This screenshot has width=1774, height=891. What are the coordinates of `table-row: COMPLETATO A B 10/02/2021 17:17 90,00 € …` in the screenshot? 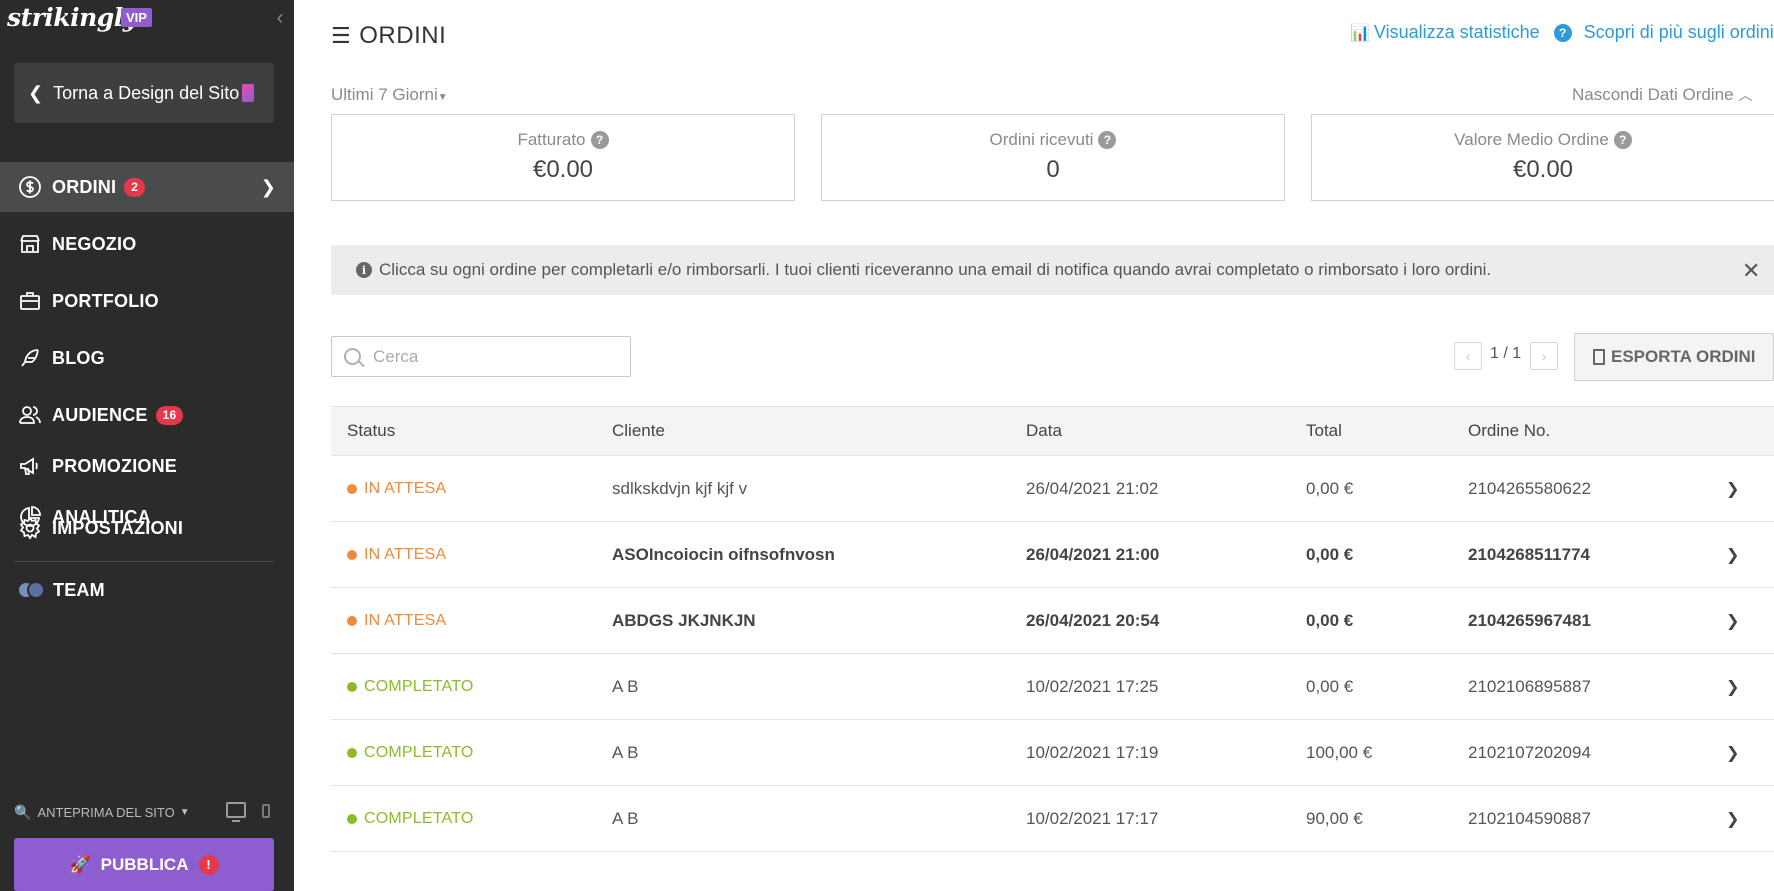 It's located at (1052, 819).